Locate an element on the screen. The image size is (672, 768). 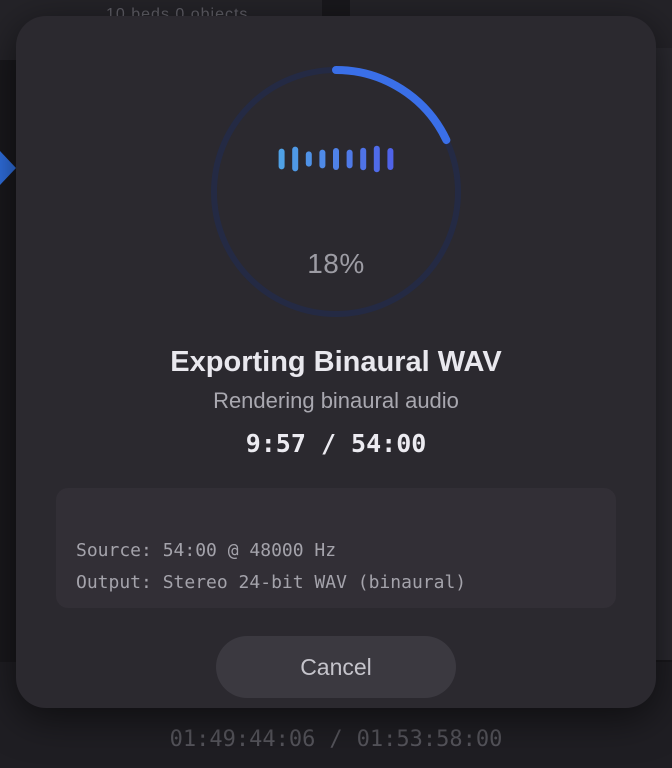
progress-ring is located at coordinates (336, 191).